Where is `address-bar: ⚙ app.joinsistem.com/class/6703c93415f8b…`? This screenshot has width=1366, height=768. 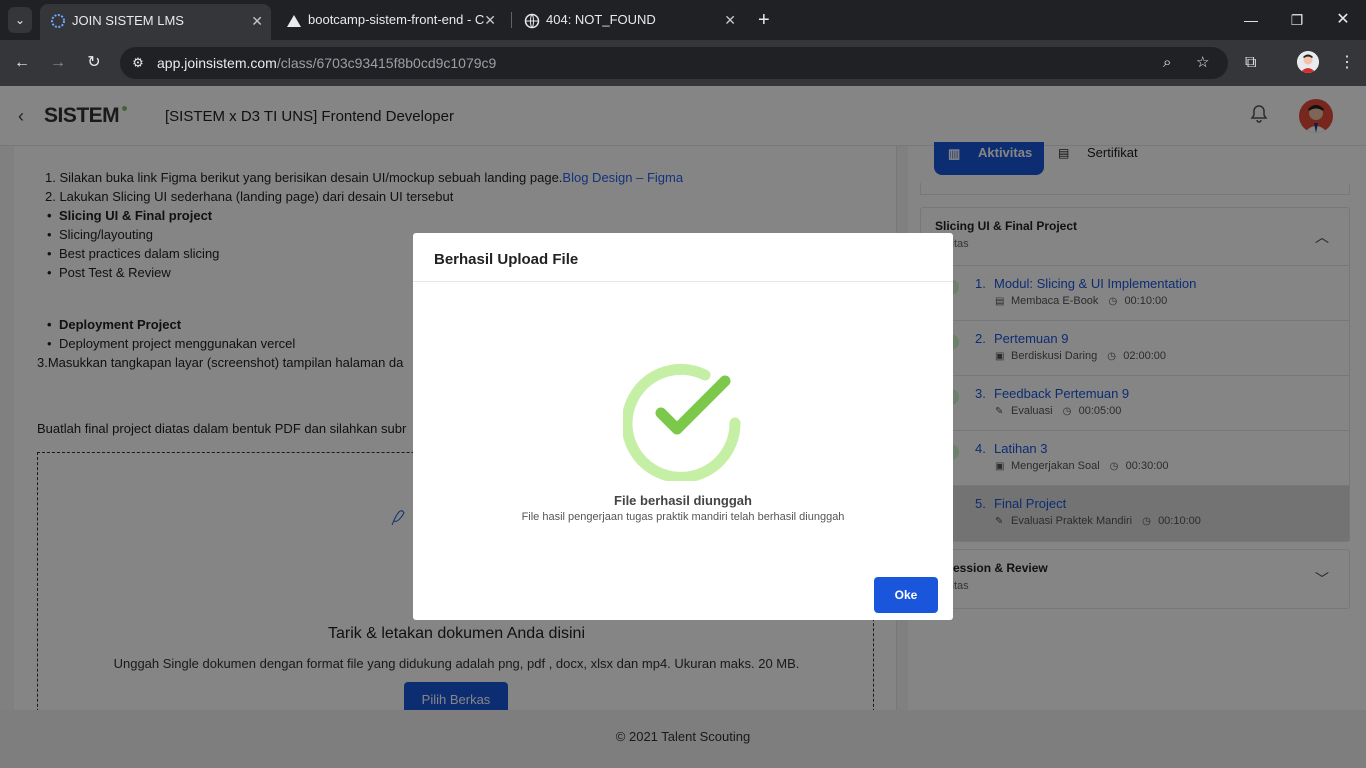 address-bar: ⚙ app.joinsistem.com/class/6703c93415f8b… is located at coordinates (674, 63).